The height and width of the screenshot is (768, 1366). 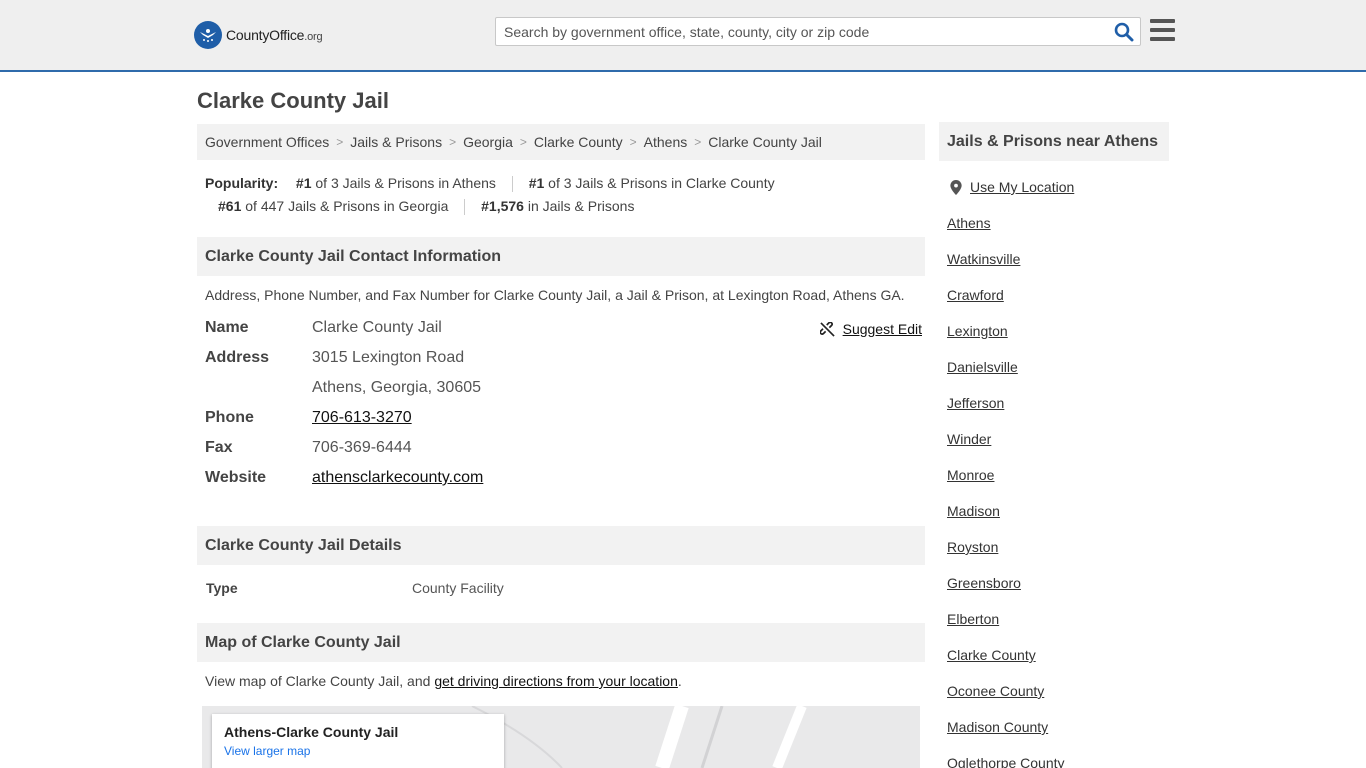 What do you see at coordinates (796, 31) in the screenshot?
I see `search-input` at bounding box center [796, 31].